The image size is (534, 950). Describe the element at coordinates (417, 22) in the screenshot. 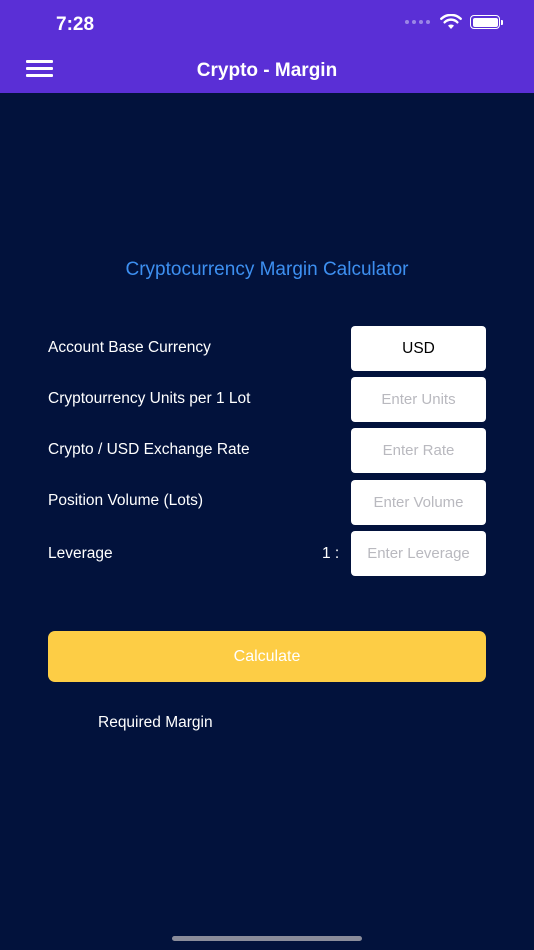

I see `signal-icon` at that location.